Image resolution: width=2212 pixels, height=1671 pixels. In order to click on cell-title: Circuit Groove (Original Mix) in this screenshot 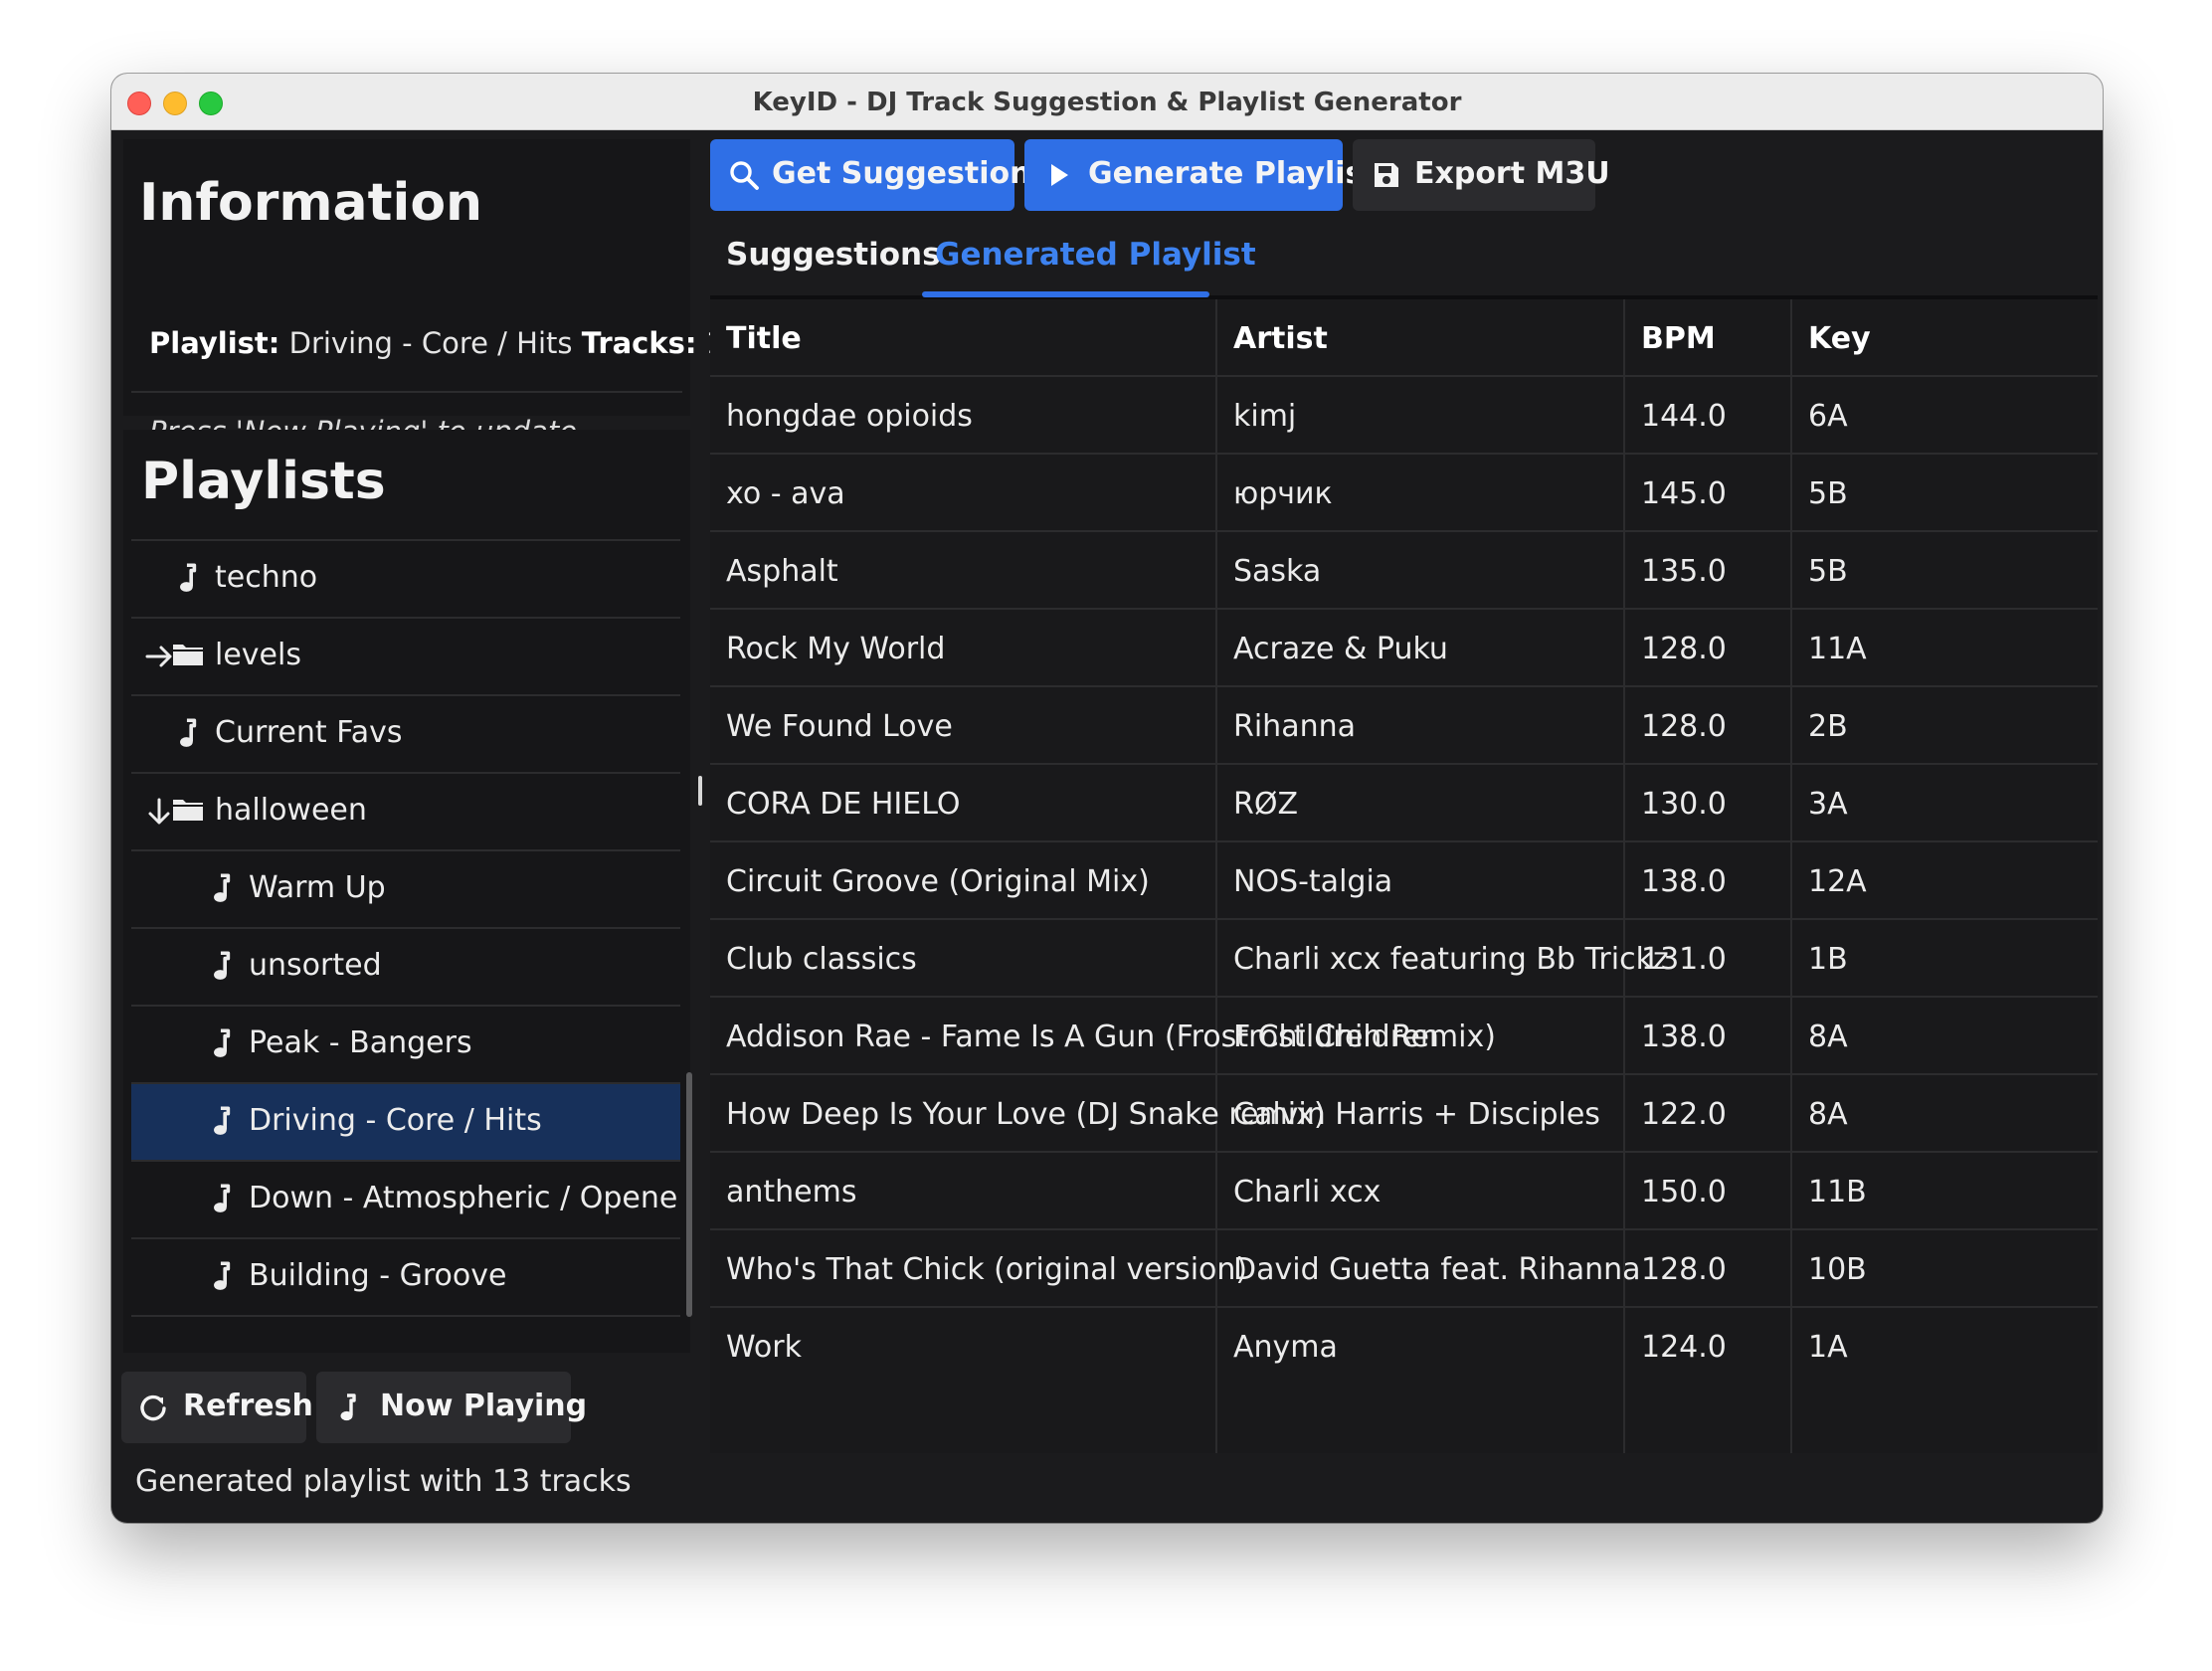, I will do `click(938, 881)`.